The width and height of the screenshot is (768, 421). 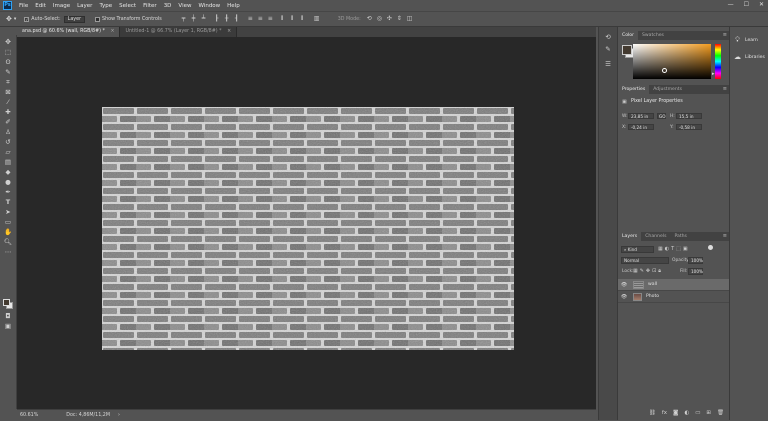 What do you see at coordinates (29, 415) in the screenshot?
I see `zoom-level: 60.61%` at bounding box center [29, 415].